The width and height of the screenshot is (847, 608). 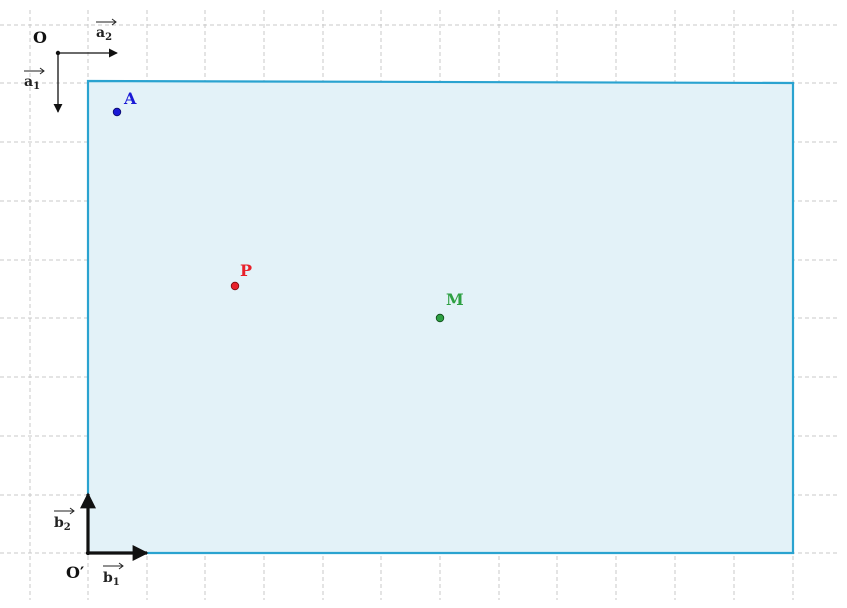 I want to click on vector-b1-label: b1, so click(x=113, y=575).